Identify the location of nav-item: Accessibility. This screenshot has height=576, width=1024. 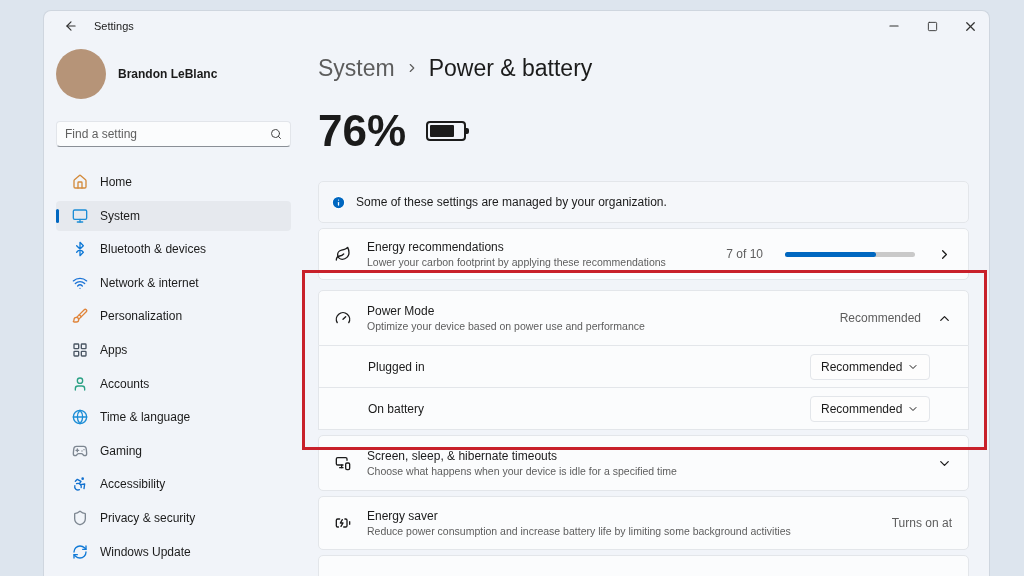
(173, 484).